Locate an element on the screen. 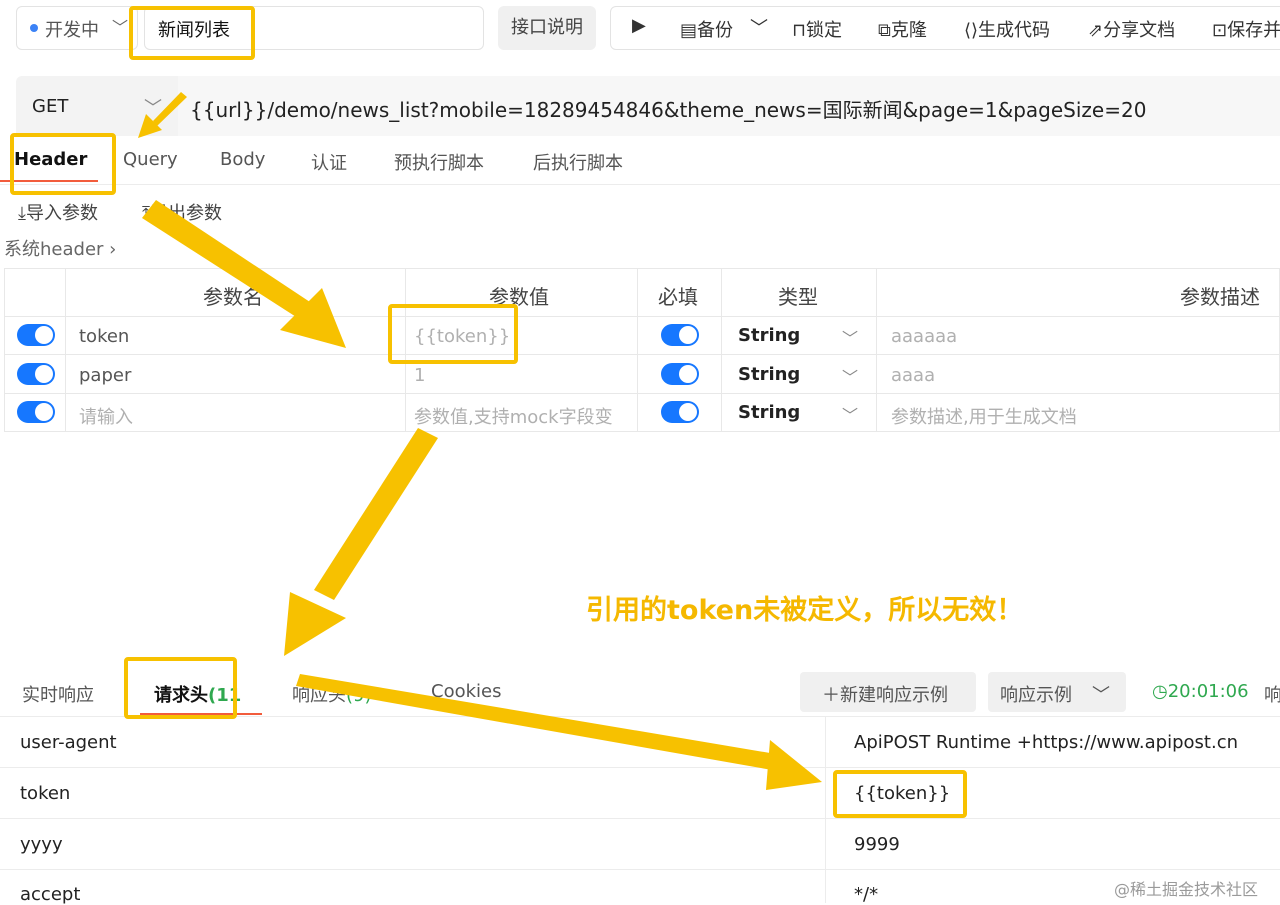  status-label: 开发中 is located at coordinates (72, 30).